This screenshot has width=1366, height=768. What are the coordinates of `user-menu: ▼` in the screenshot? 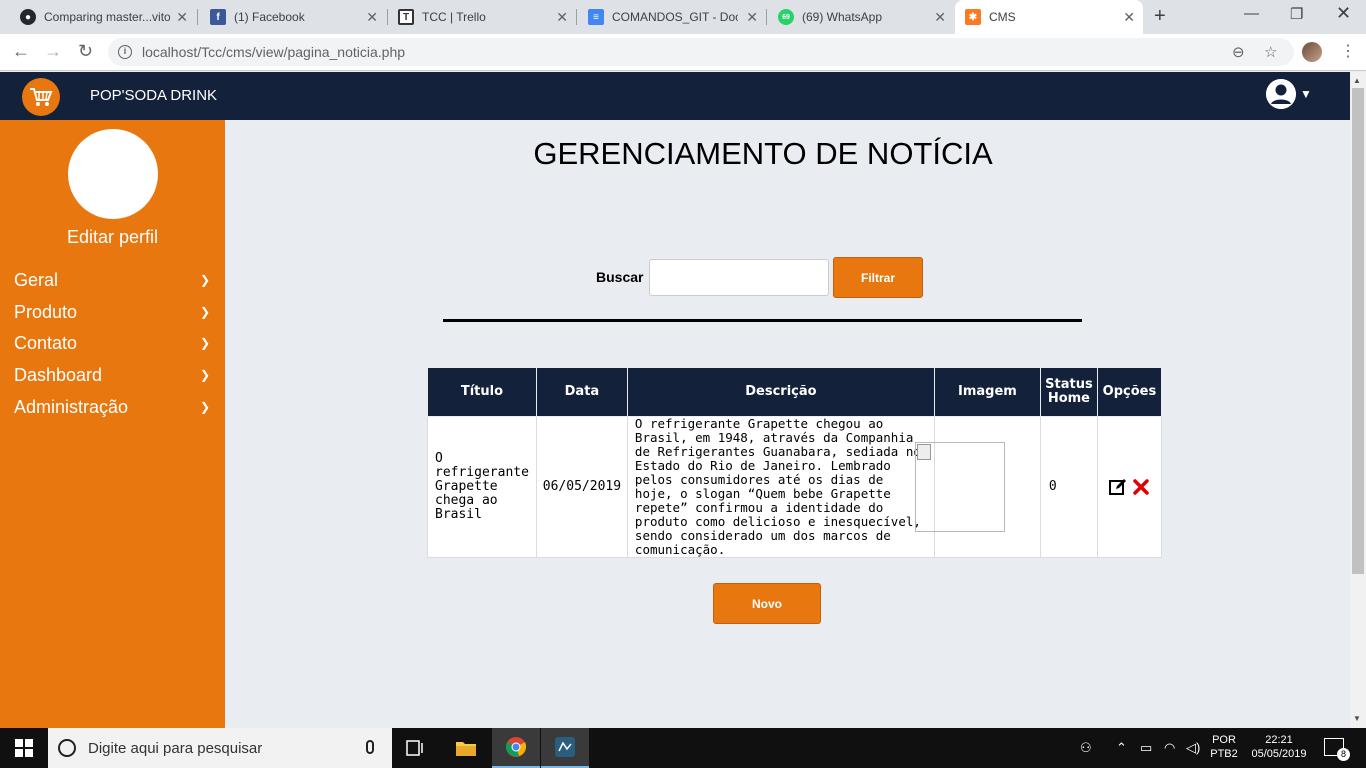 It's located at (1289, 94).